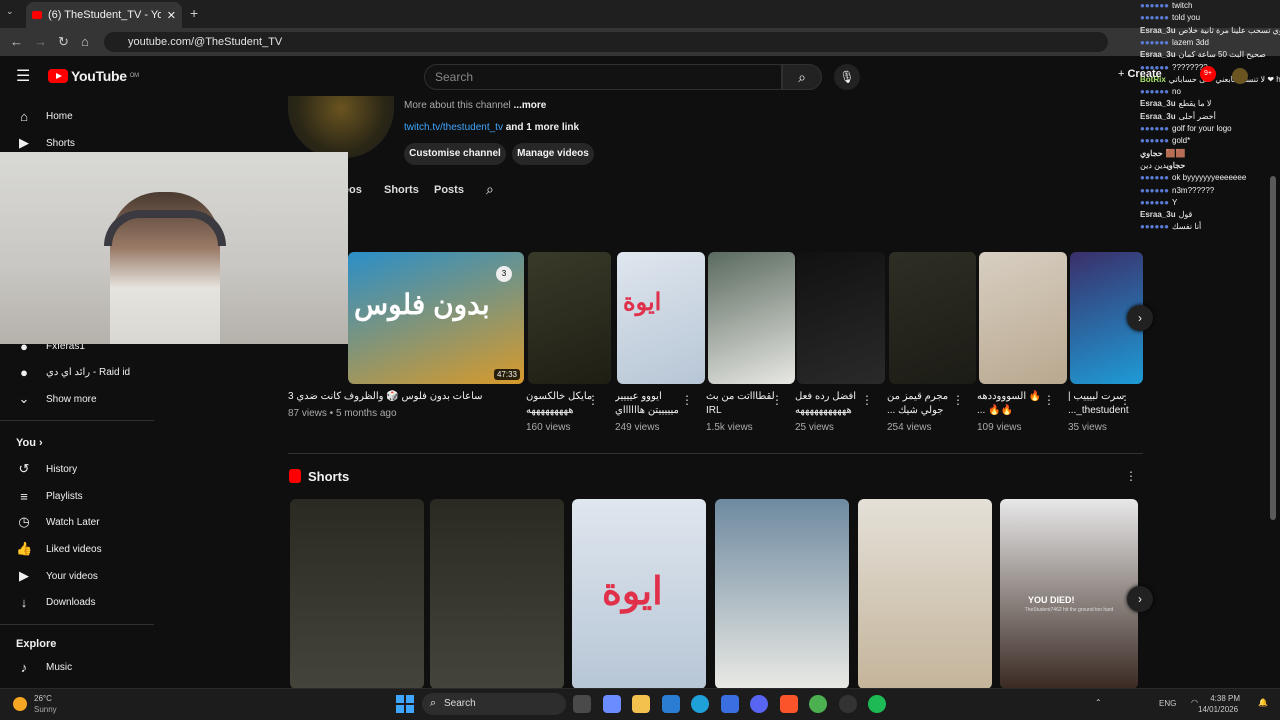 This screenshot has height=720, width=1280. Describe the element at coordinates (606, 42) in the screenshot. I see `url-bar: youtube.com/@TheStudent_TV` at that location.